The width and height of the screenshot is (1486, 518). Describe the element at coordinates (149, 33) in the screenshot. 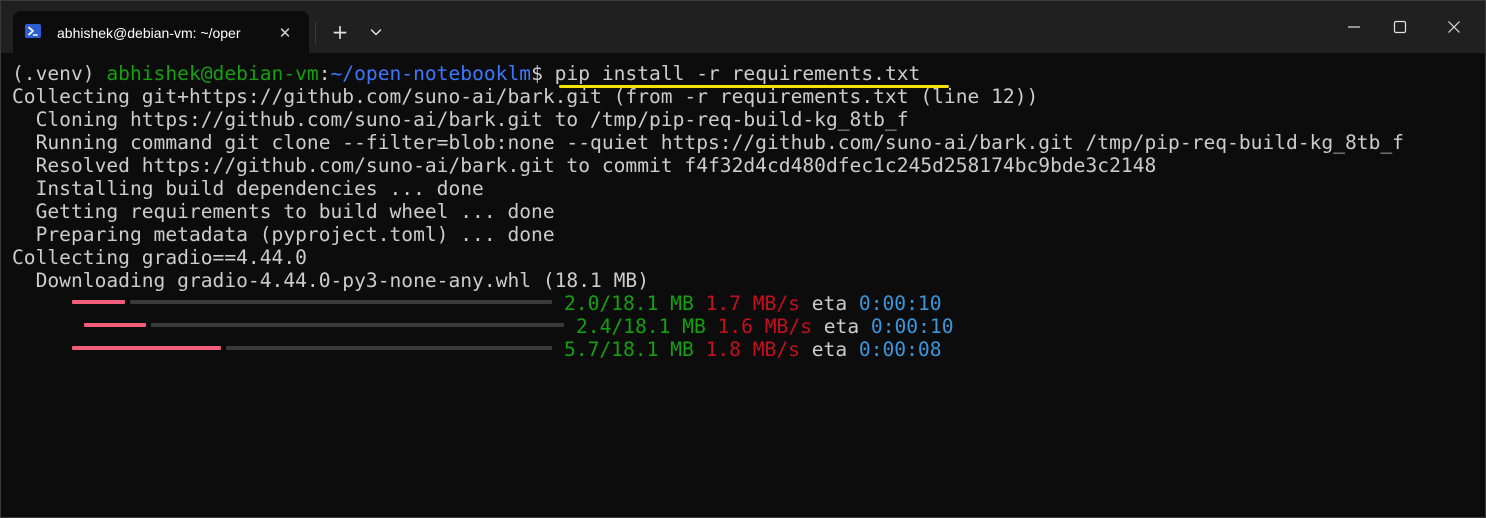

I see `tab-title: abhishek@debian-vm: ~/oper` at that location.